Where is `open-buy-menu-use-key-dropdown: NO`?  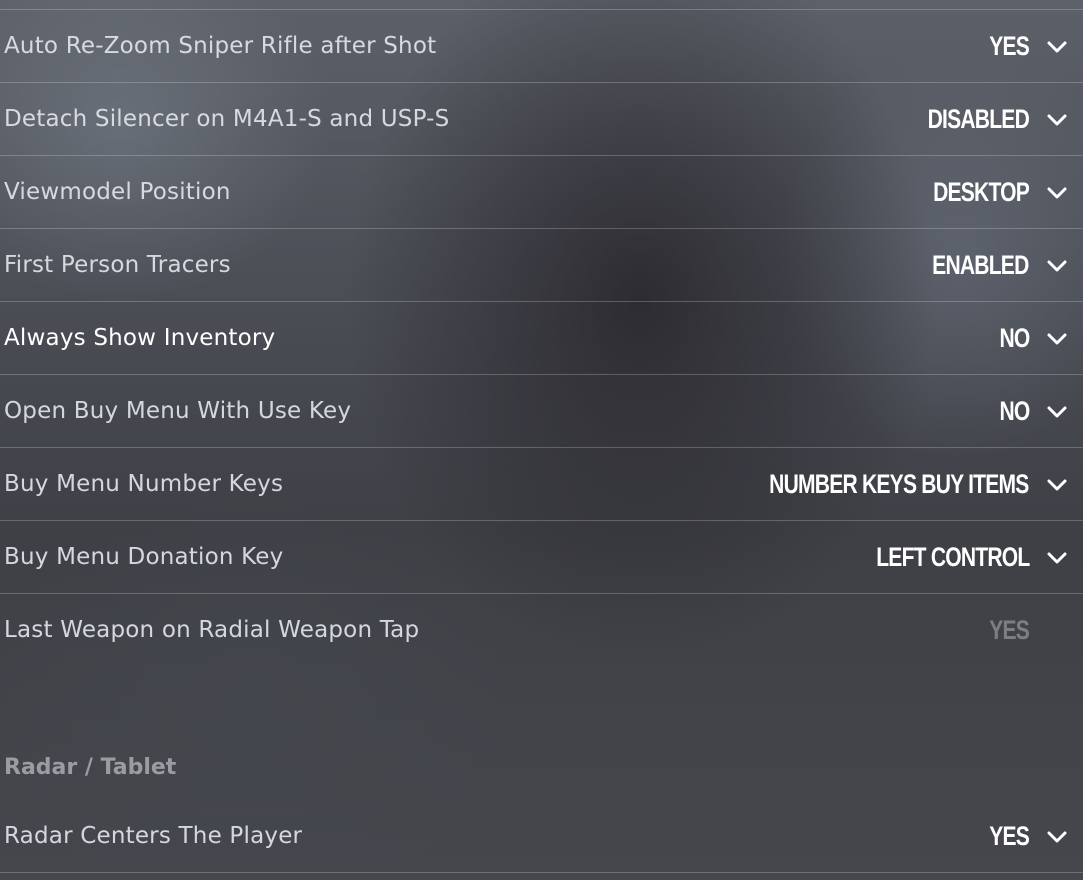 open-buy-menu-use-key-dropdown: NO is located at coordinates (1030, 411).